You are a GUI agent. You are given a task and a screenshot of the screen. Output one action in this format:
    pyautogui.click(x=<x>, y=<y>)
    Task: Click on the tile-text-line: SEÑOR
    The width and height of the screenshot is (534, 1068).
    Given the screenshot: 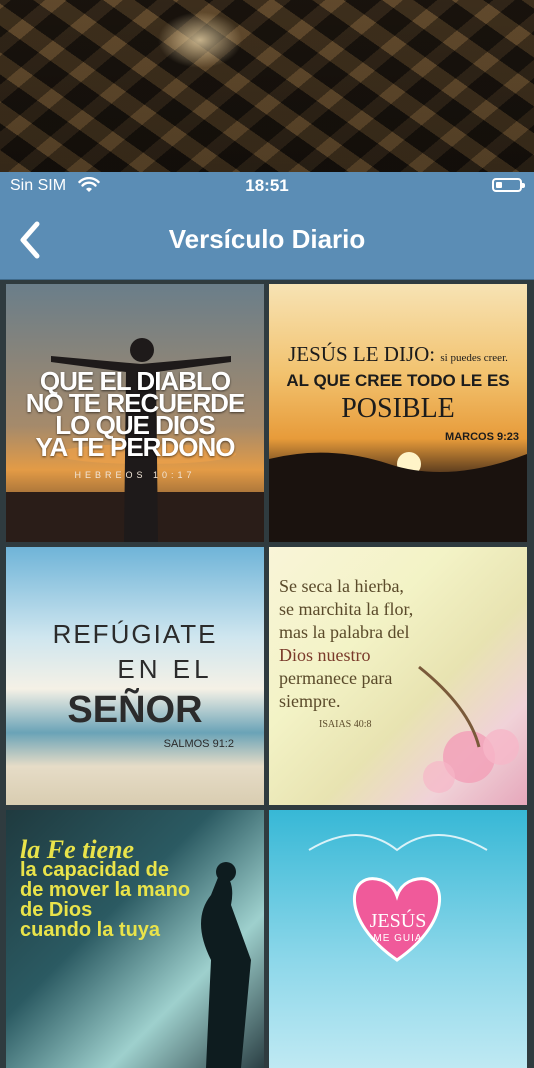 What is the action you would take?
    pyautogui.click(x=135, y=710)
    